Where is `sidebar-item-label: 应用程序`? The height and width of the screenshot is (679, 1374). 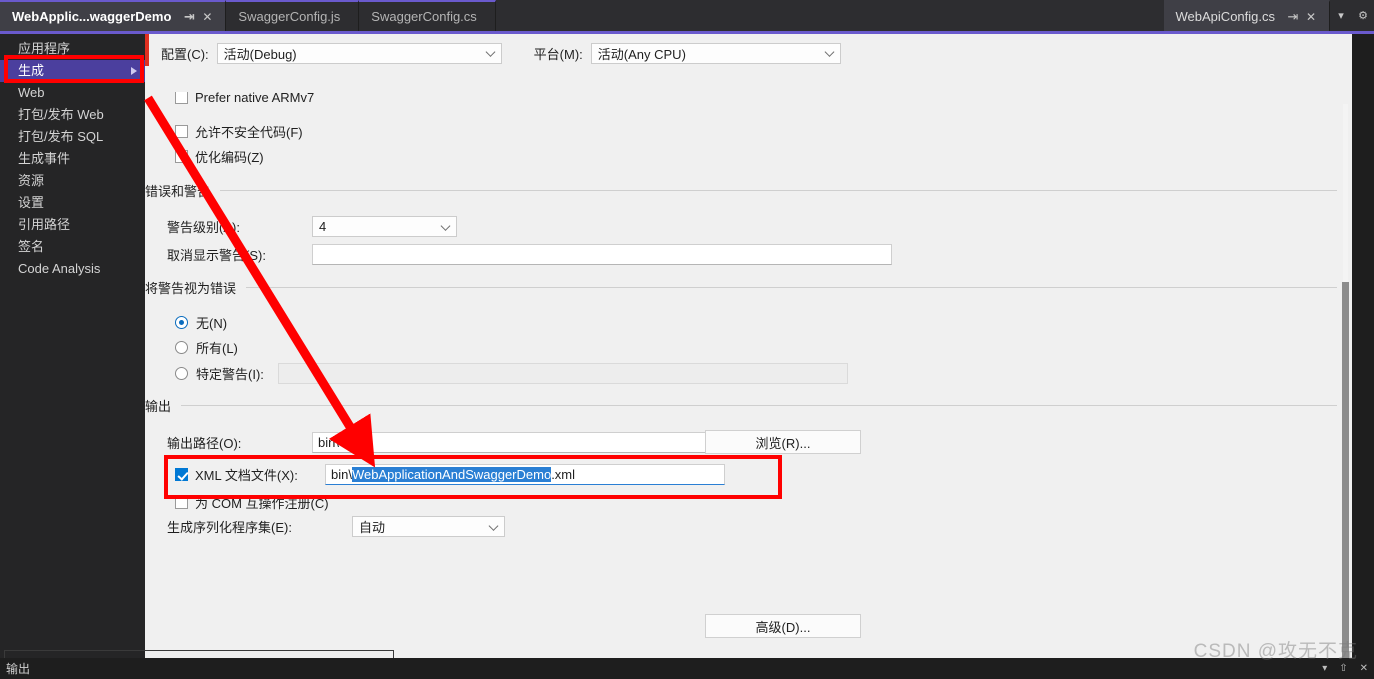
sidebar-item-label: 应用程序 is located at coordinates (44, 48).